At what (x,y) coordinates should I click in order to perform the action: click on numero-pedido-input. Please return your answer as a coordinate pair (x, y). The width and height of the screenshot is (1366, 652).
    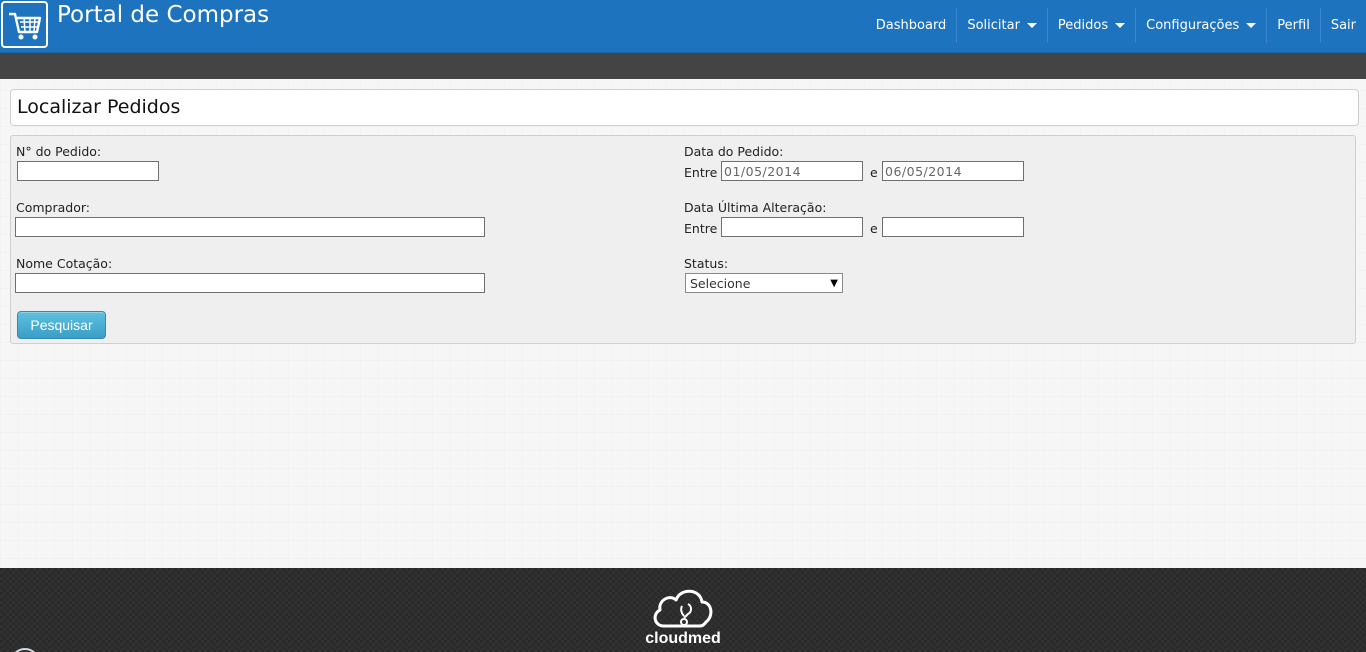
    Looking at the image, I should click on (88, 171).